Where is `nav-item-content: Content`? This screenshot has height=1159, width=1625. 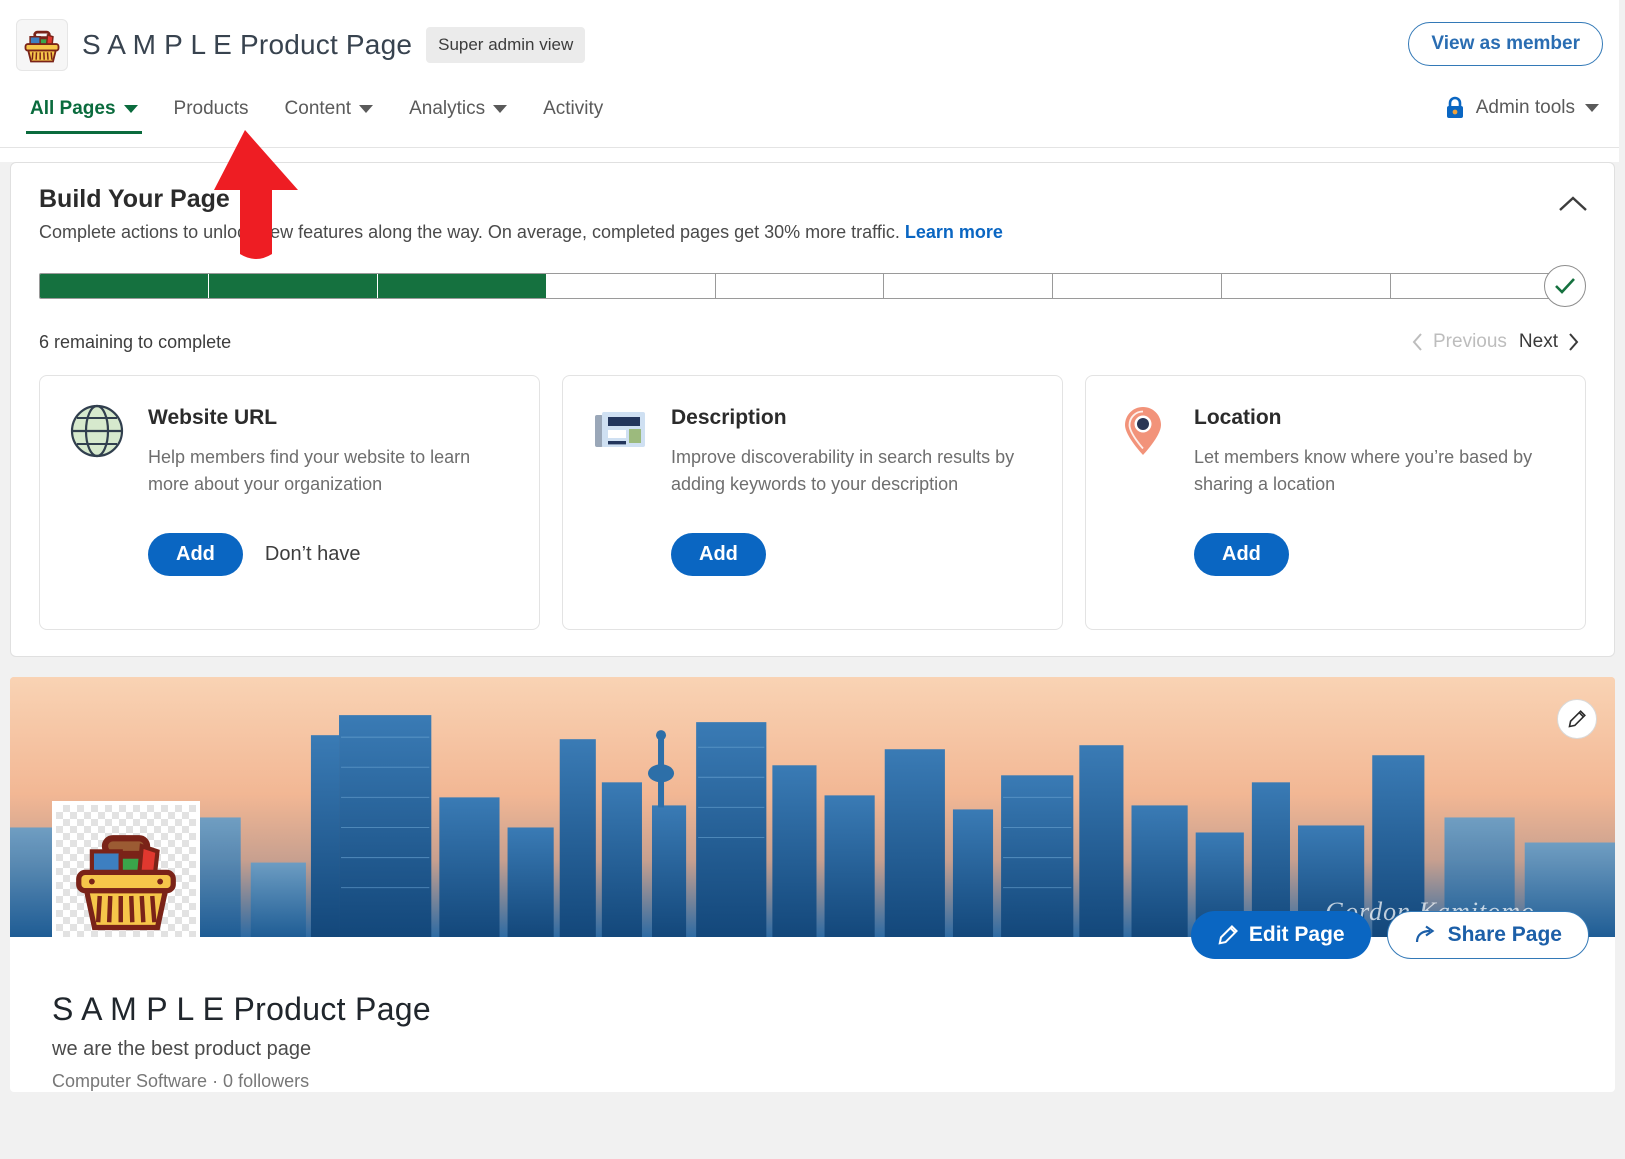 nav-item-content: Content is located at coordinates (333, 113).